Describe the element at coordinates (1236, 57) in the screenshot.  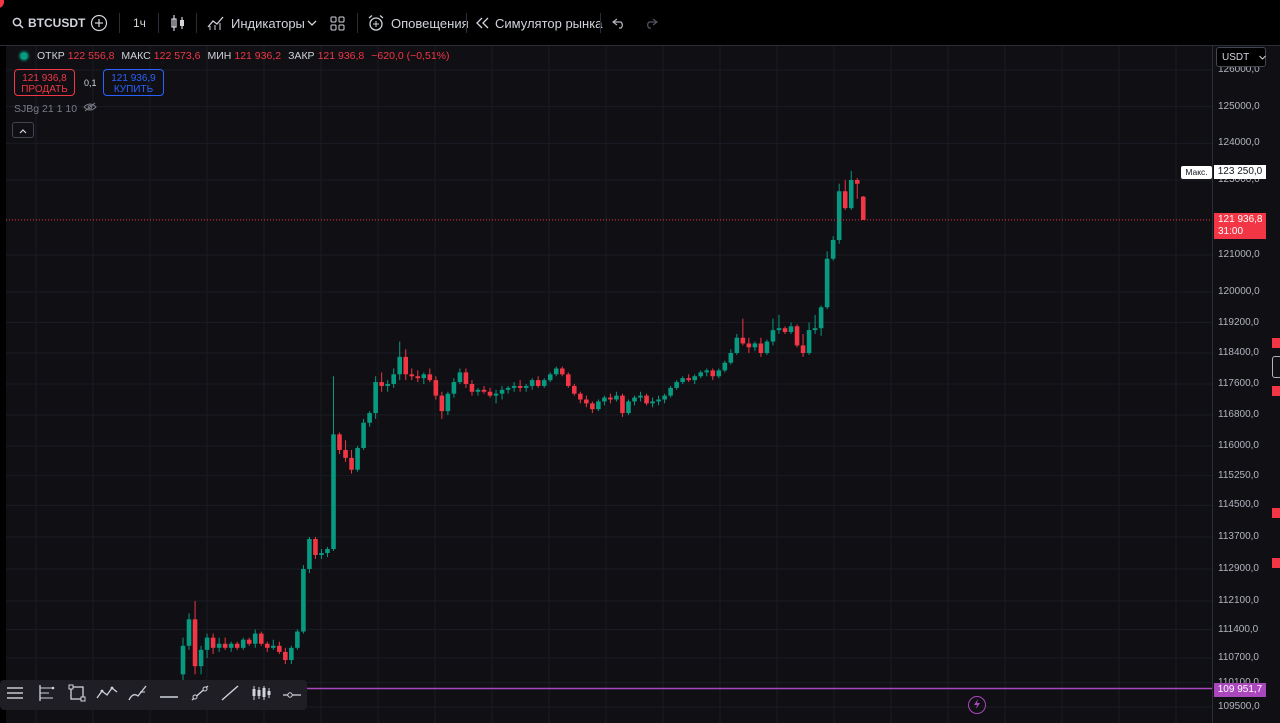
I see `currency-label: USDT` at that location.